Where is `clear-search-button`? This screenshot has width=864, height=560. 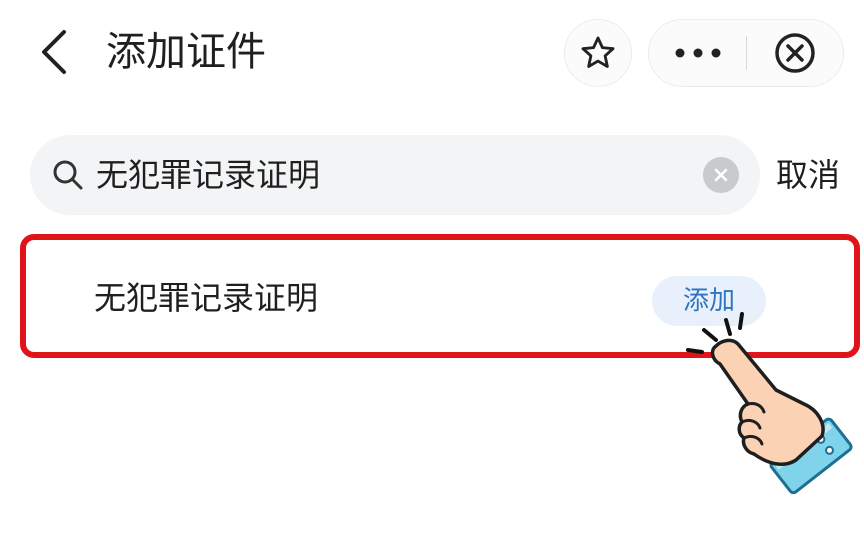 clear-search-button is located at coordinates (721, 175).